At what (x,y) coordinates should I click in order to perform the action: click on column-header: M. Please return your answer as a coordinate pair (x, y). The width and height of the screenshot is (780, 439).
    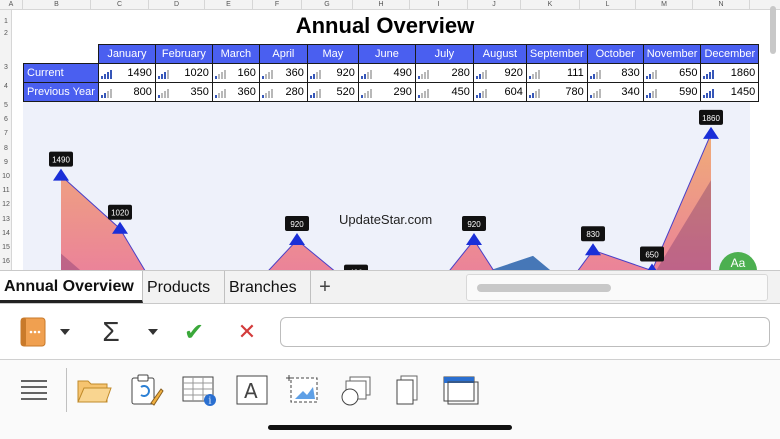
    Looking at the image, I should click on (664, 5).